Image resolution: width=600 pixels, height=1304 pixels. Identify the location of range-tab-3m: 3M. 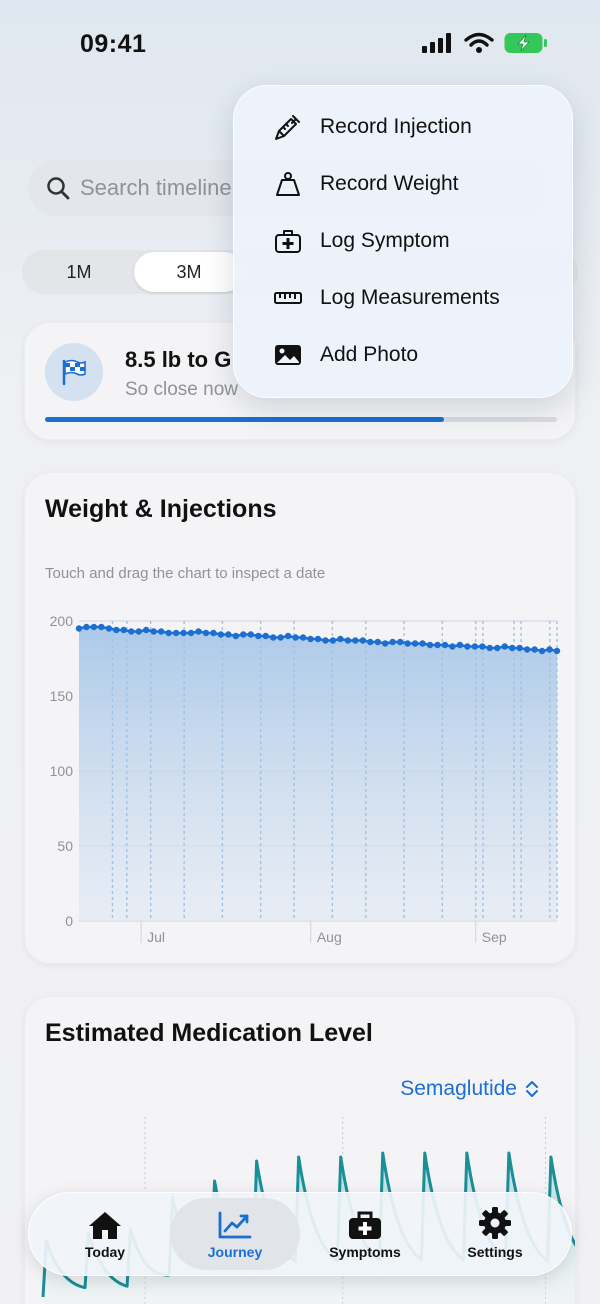
(189, 272).